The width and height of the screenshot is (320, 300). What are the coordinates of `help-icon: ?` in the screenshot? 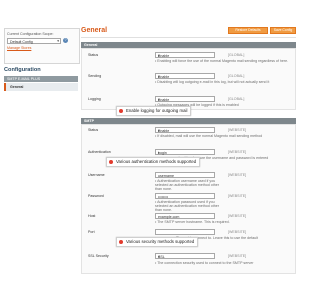 It's located at (65, 40).